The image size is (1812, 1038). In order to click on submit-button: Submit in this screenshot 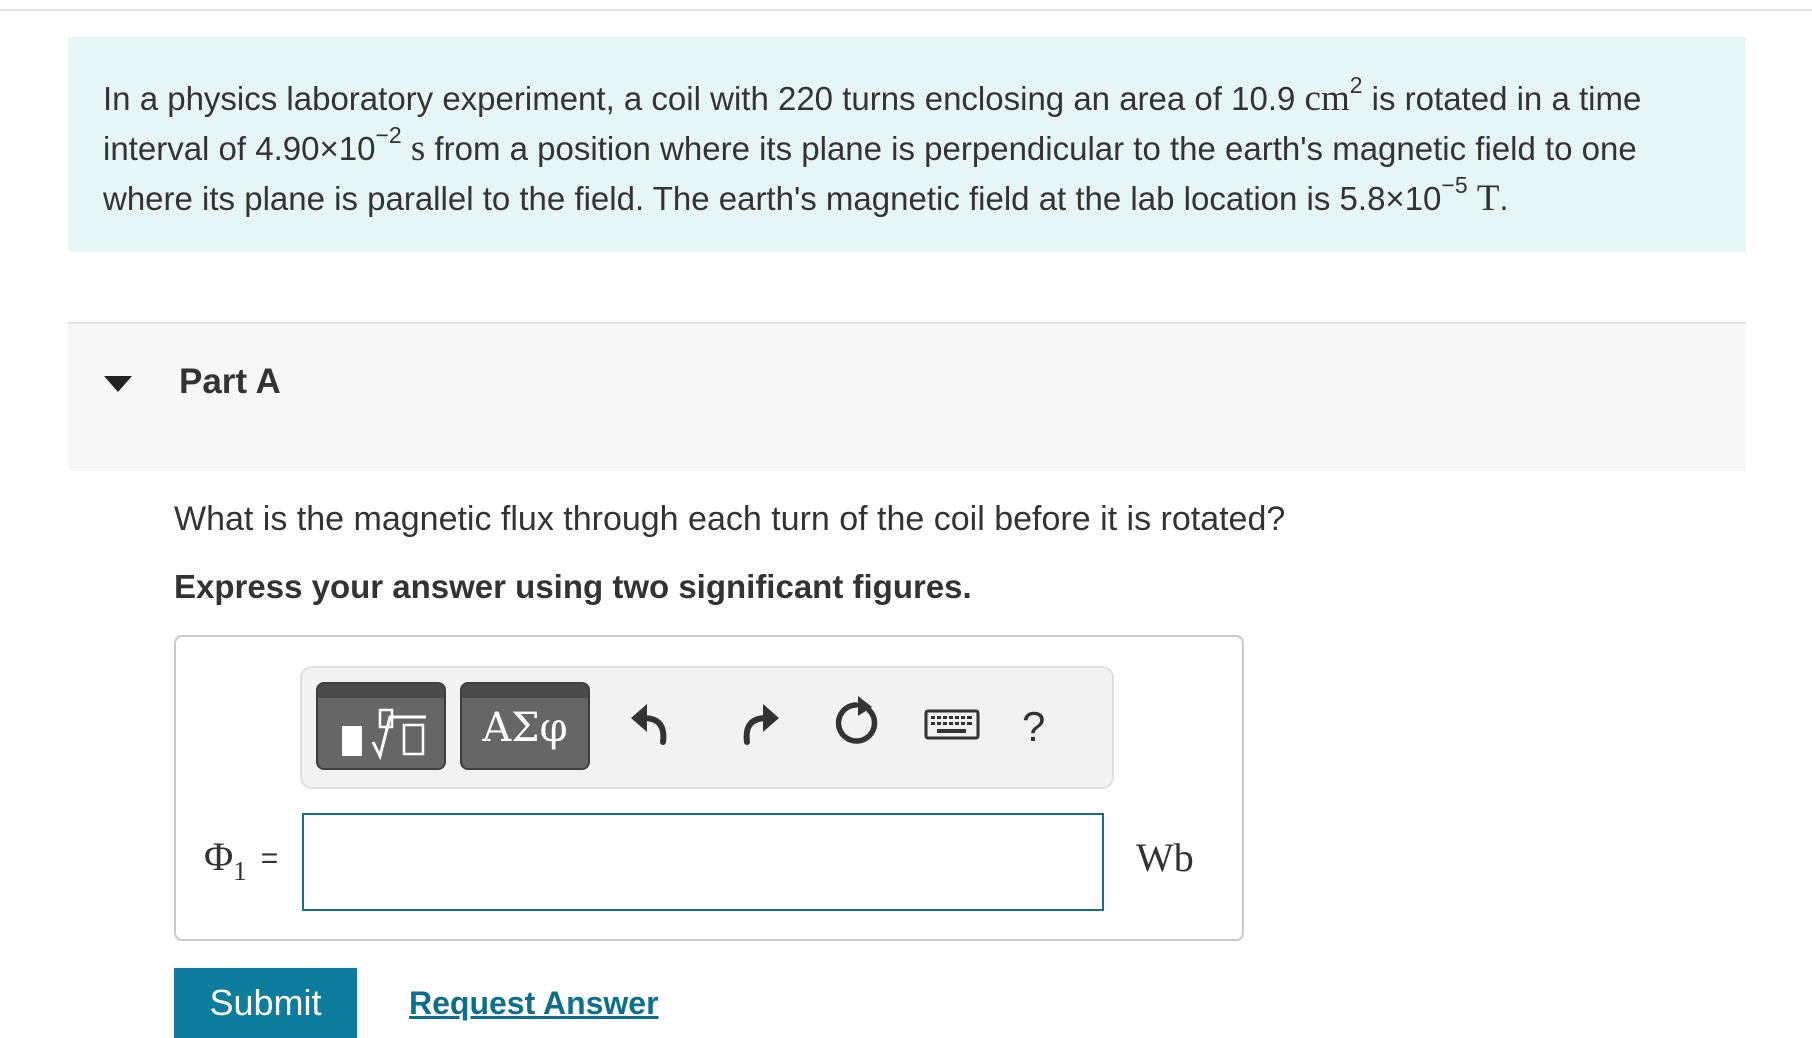, I will do `click(265, 1003)`.